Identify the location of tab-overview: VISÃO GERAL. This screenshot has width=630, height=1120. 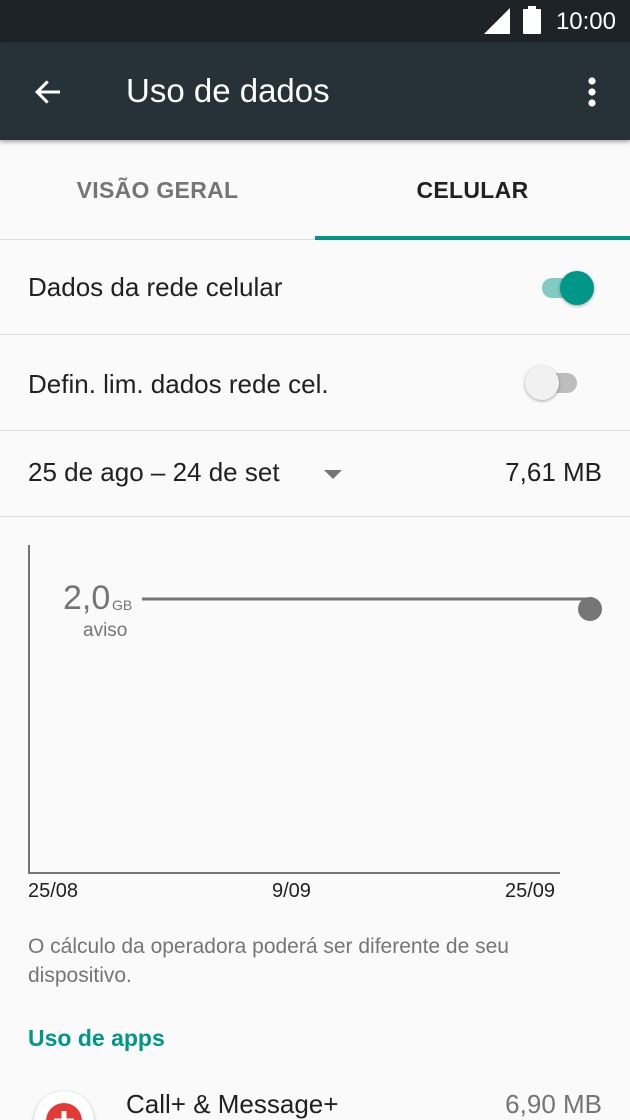
(157, 190).